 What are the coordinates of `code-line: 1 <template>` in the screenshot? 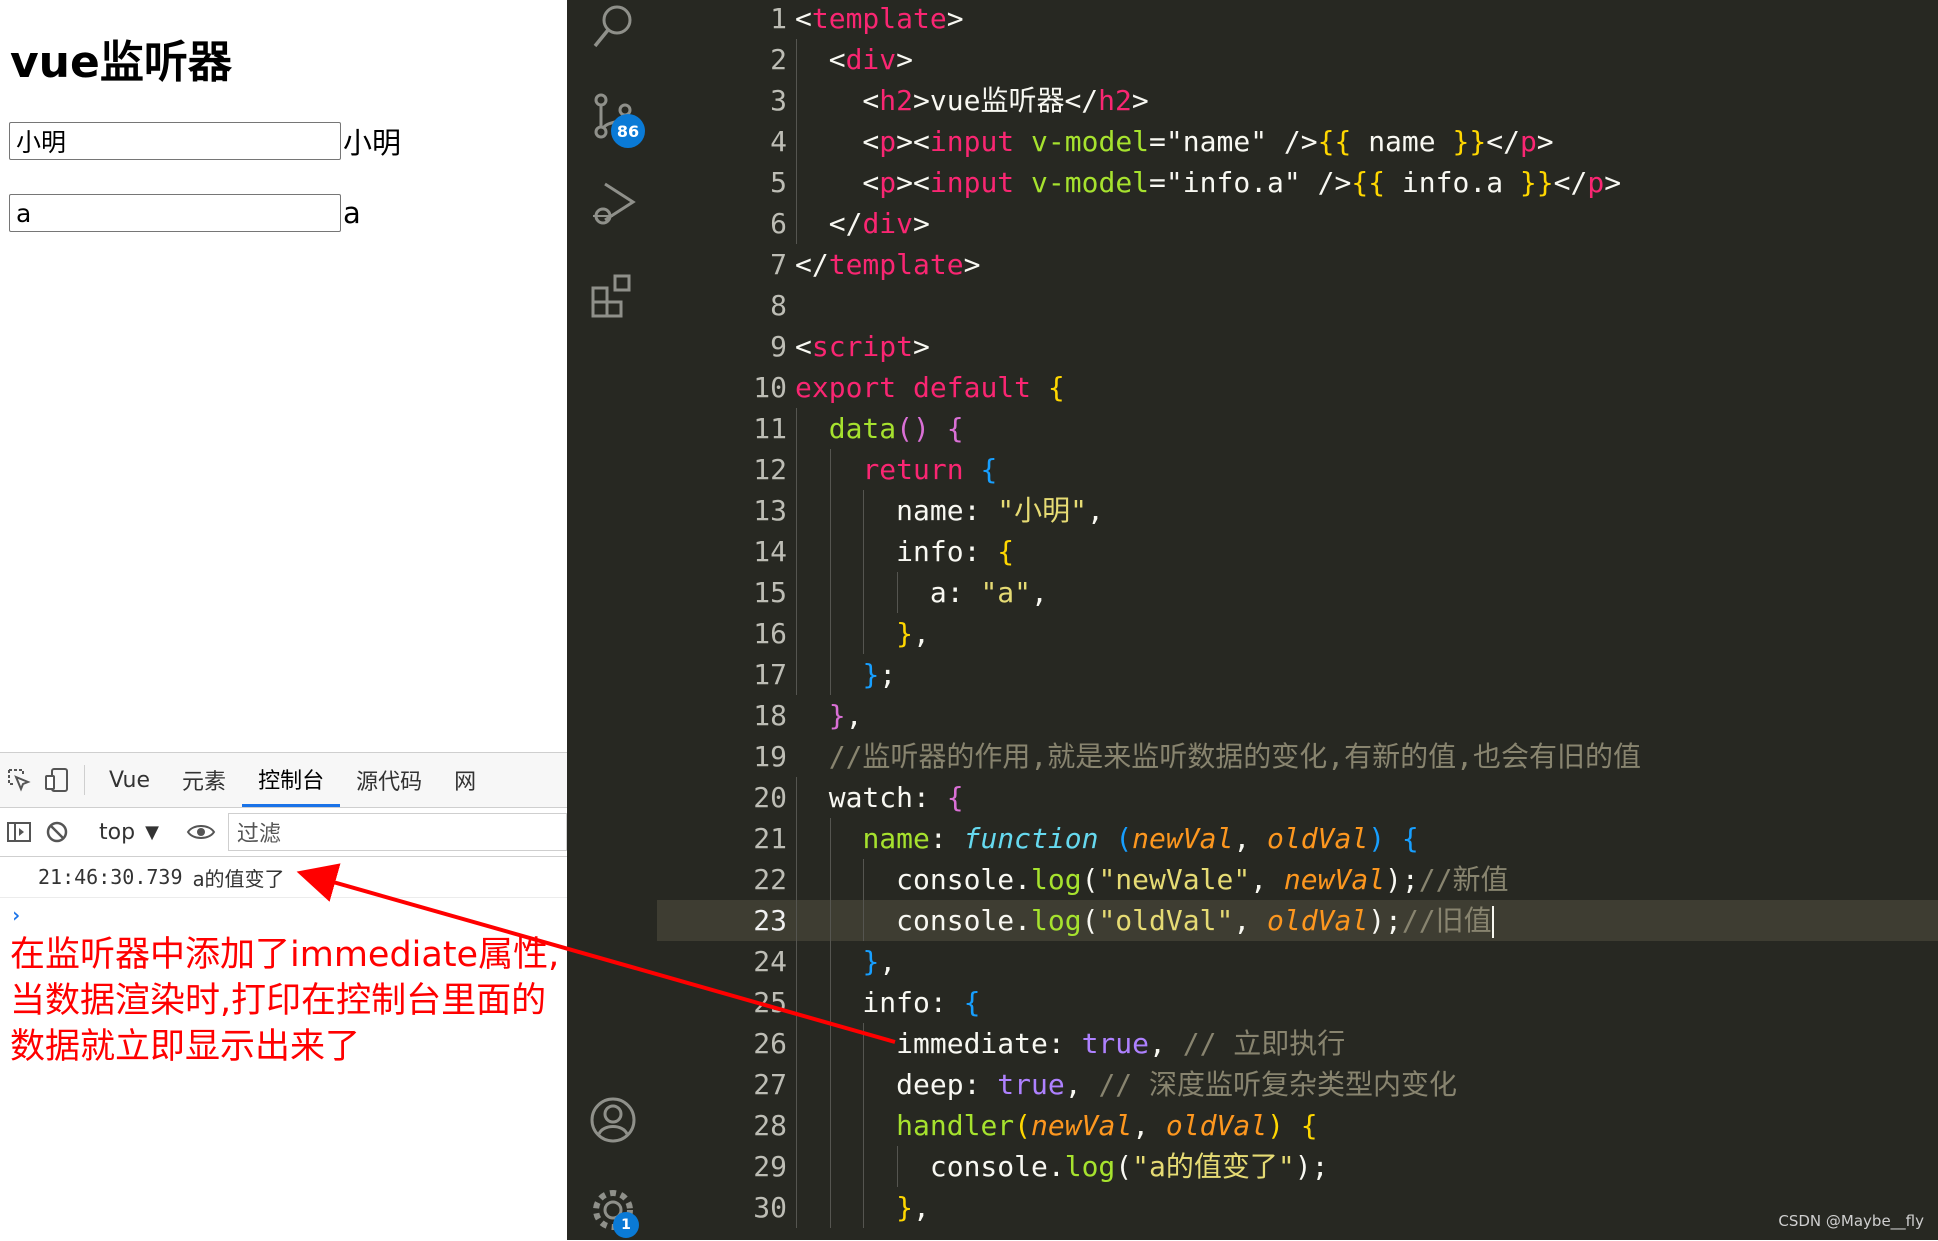 It's located at (1297, 19).